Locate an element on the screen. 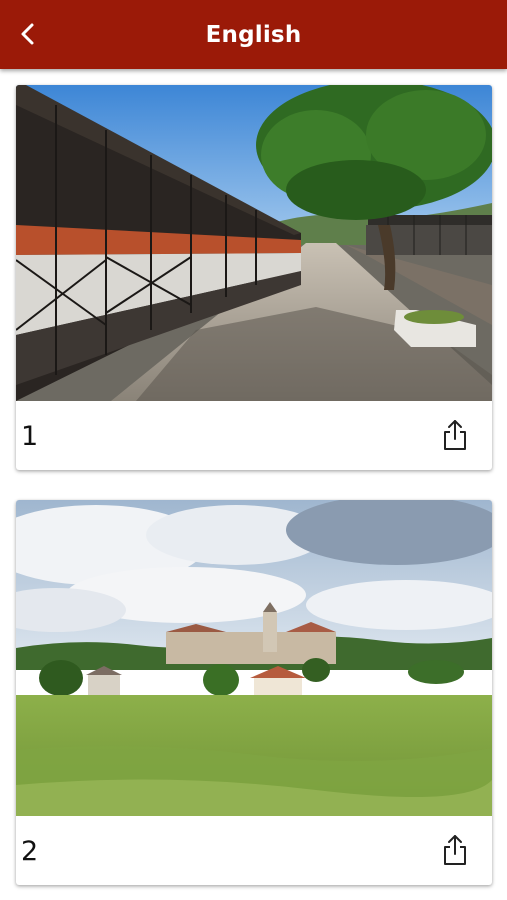 The width and height of the screenshot is (507, 900). card-footer: 2 is located at coordinates (254, 850).